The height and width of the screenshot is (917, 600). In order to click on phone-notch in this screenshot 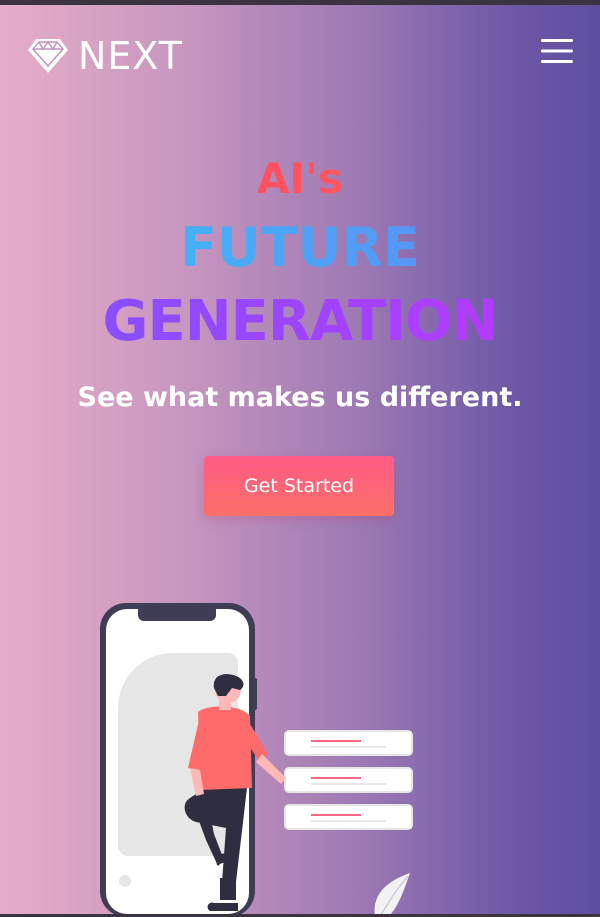, I will do `click(177, 615)`.